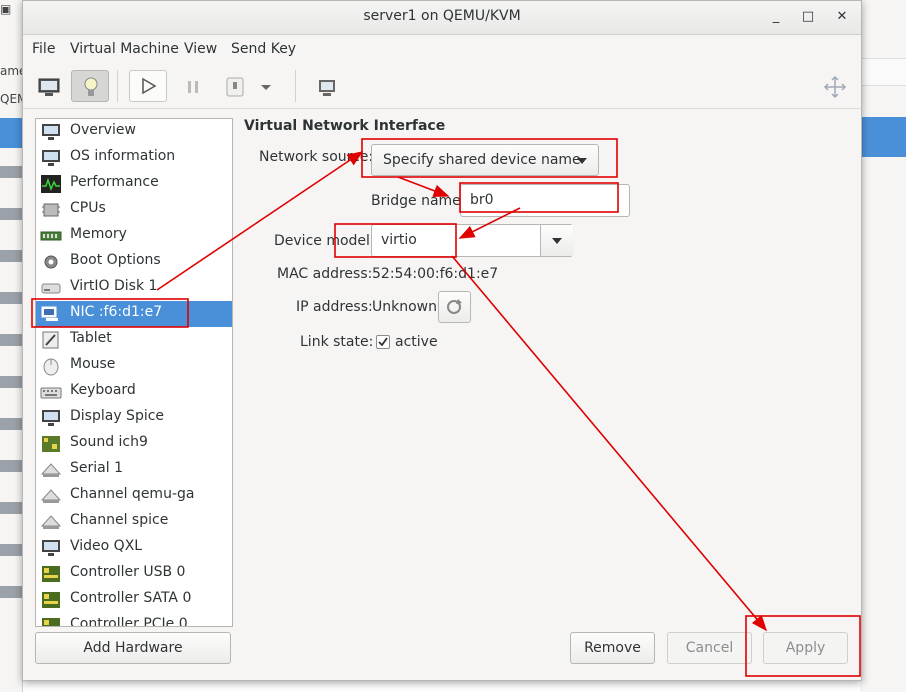  Describe the element at coordinates (834, 86) in the screenshot. I see `fullscreen-button` at that location.